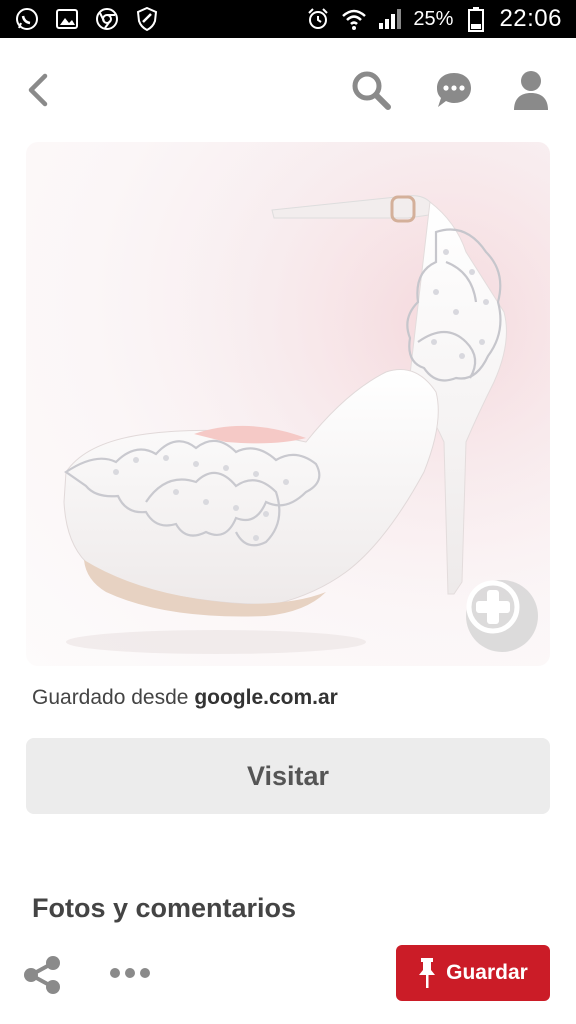 This screenshot has height=1024, width=576. I want to click on visit-button: Visitar, so click(288, 776).